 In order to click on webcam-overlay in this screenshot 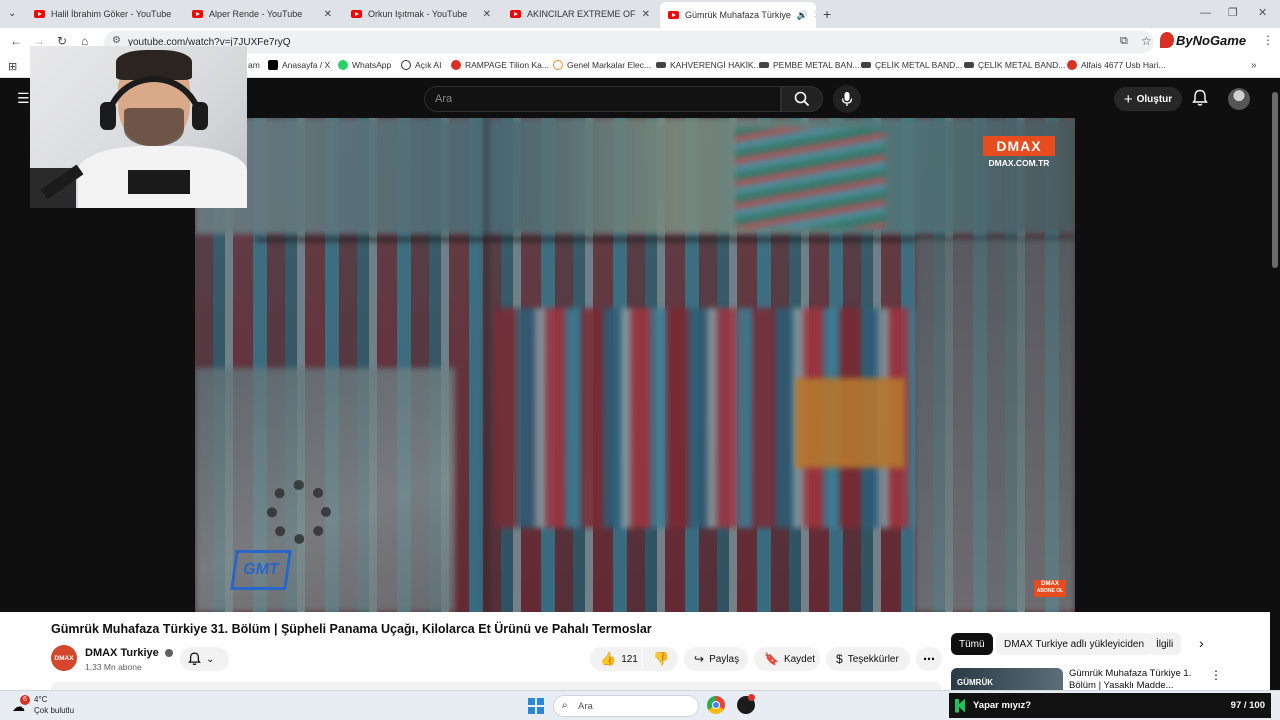, I will do `click(138, 127)`.